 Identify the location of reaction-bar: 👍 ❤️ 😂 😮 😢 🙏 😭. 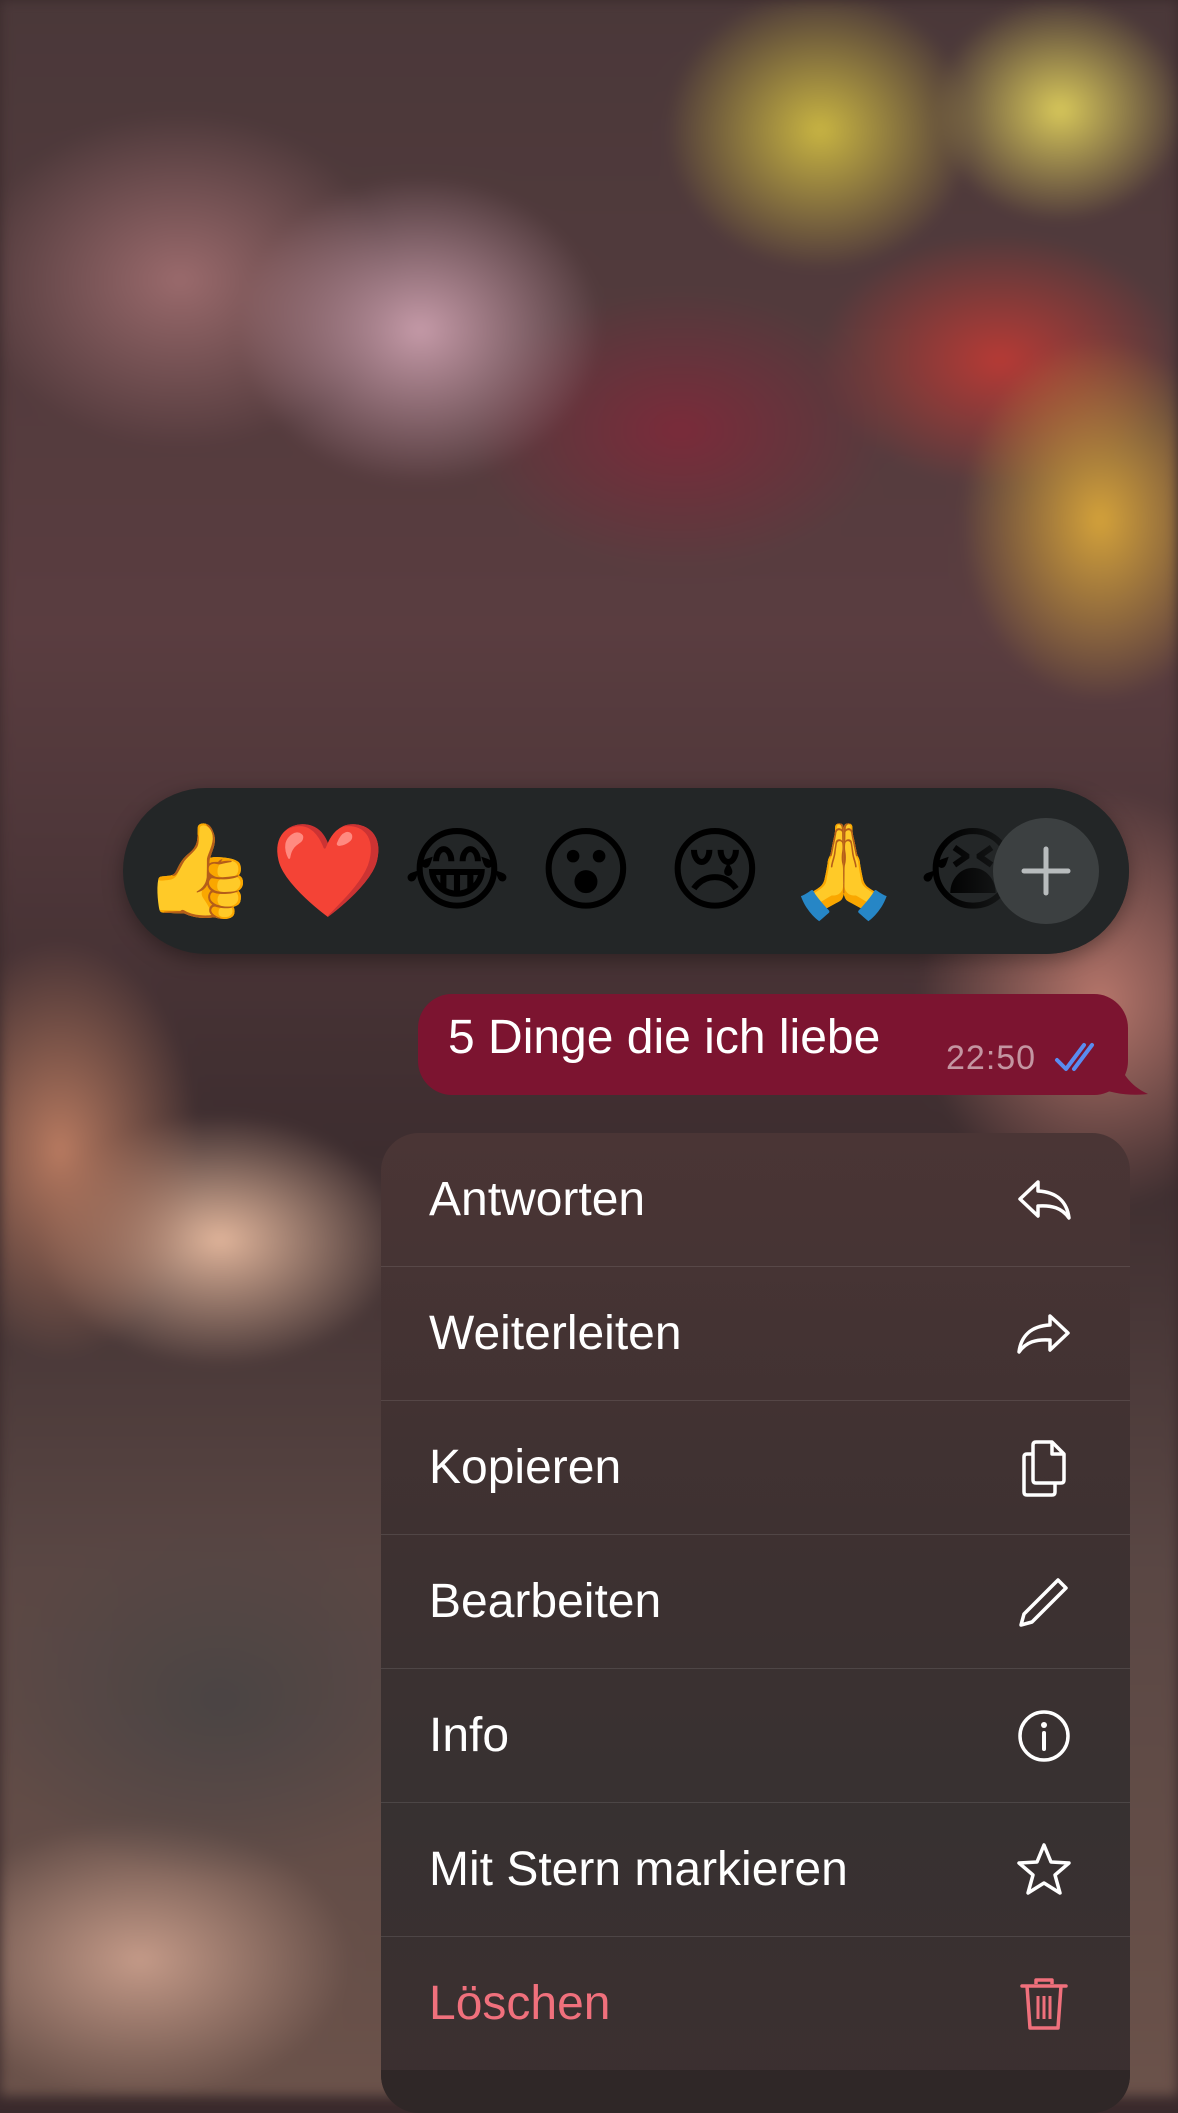
(626, 871).